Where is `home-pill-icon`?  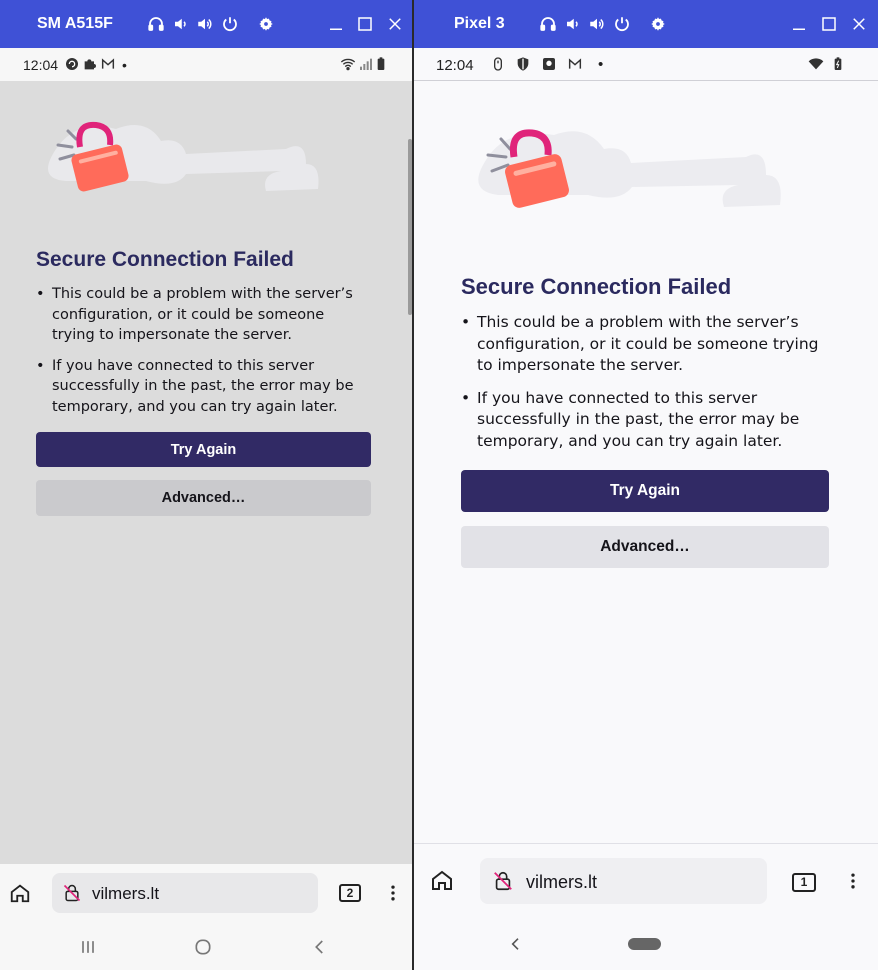
home-pill-icon is located at coordinates (644, 944).